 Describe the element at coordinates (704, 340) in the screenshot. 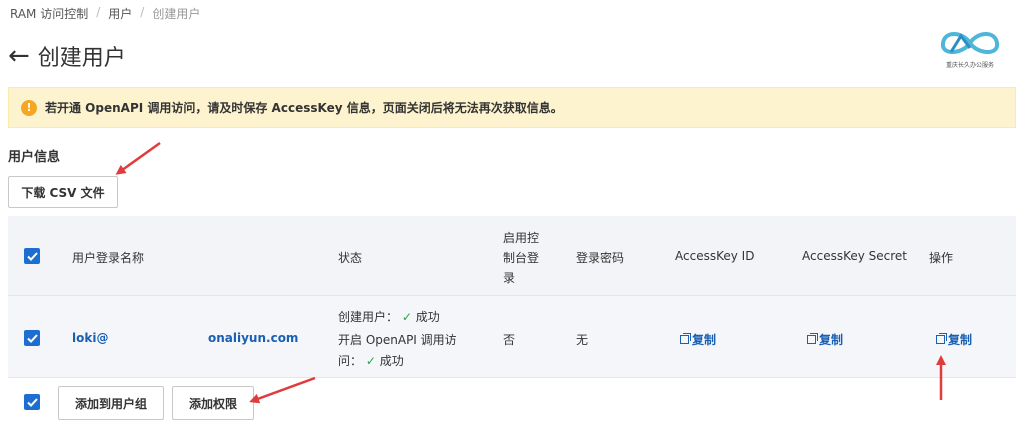

I see `copy-accesskey-id-label: 复制` at that location.